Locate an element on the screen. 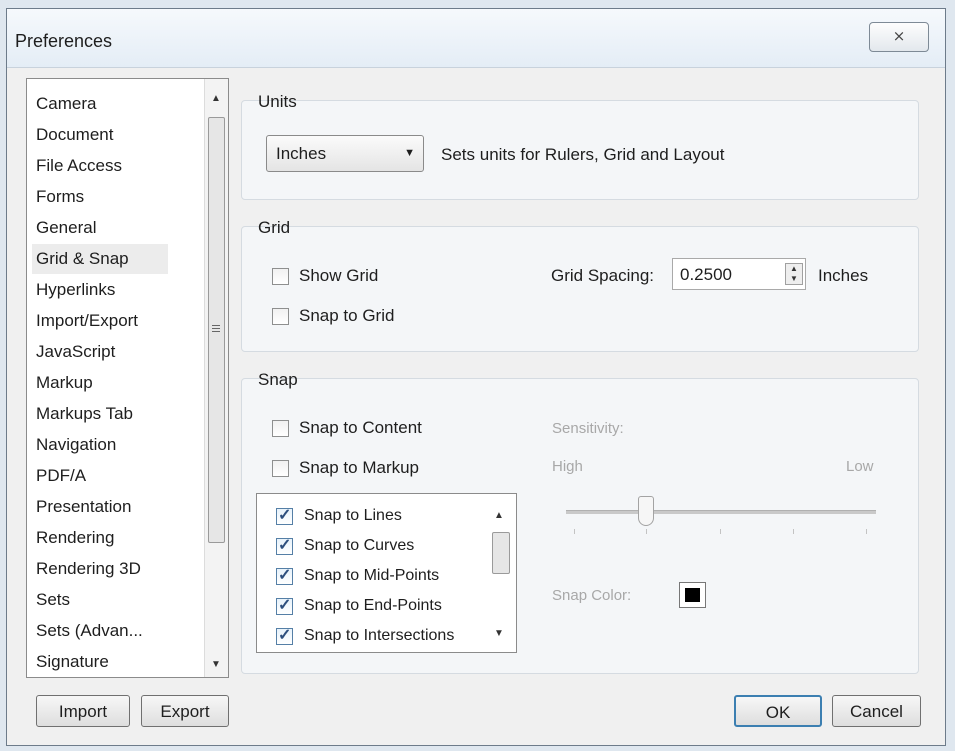  snap-intersections-checkbox: ✓ is located at coordinates (284, 636).